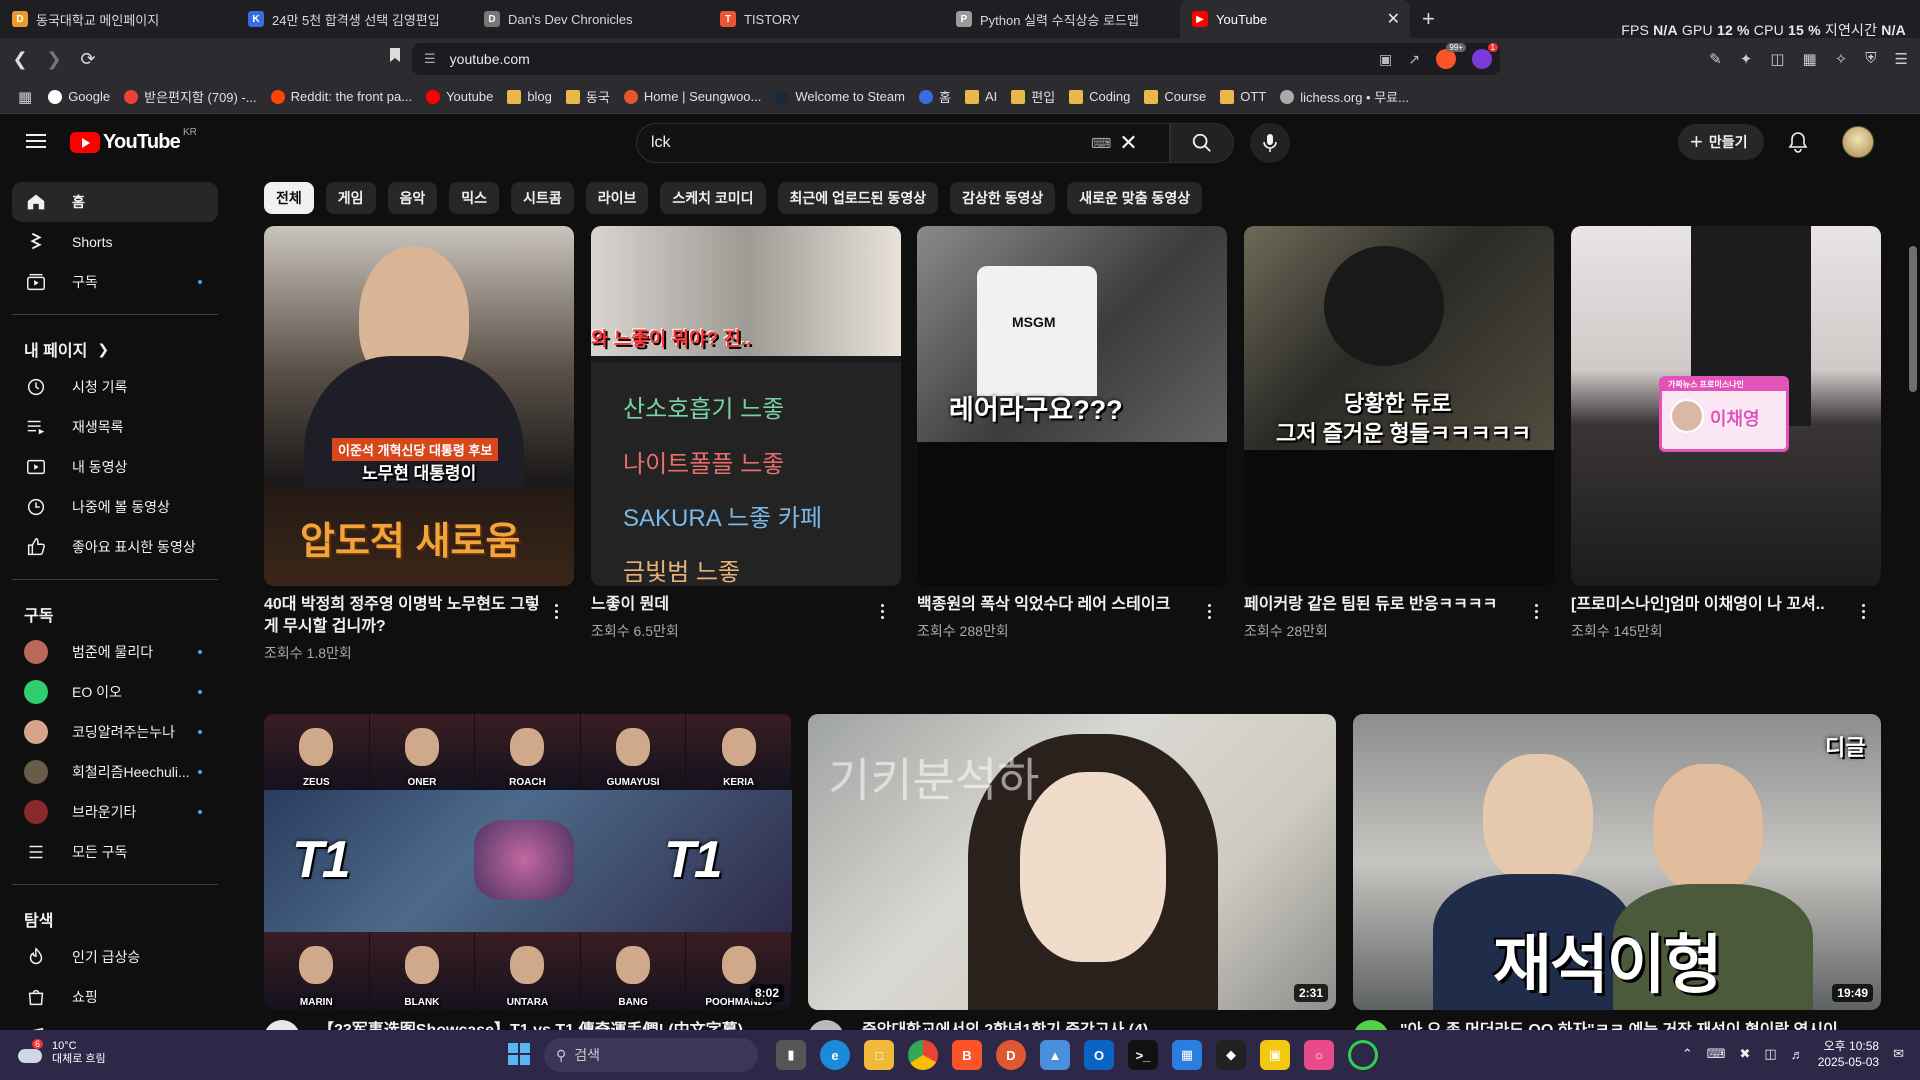  What do you see at coordinates (115, 1023) in the screenshot?
I see `sidebar-item: 음악` at bounding box center [115, 1023].